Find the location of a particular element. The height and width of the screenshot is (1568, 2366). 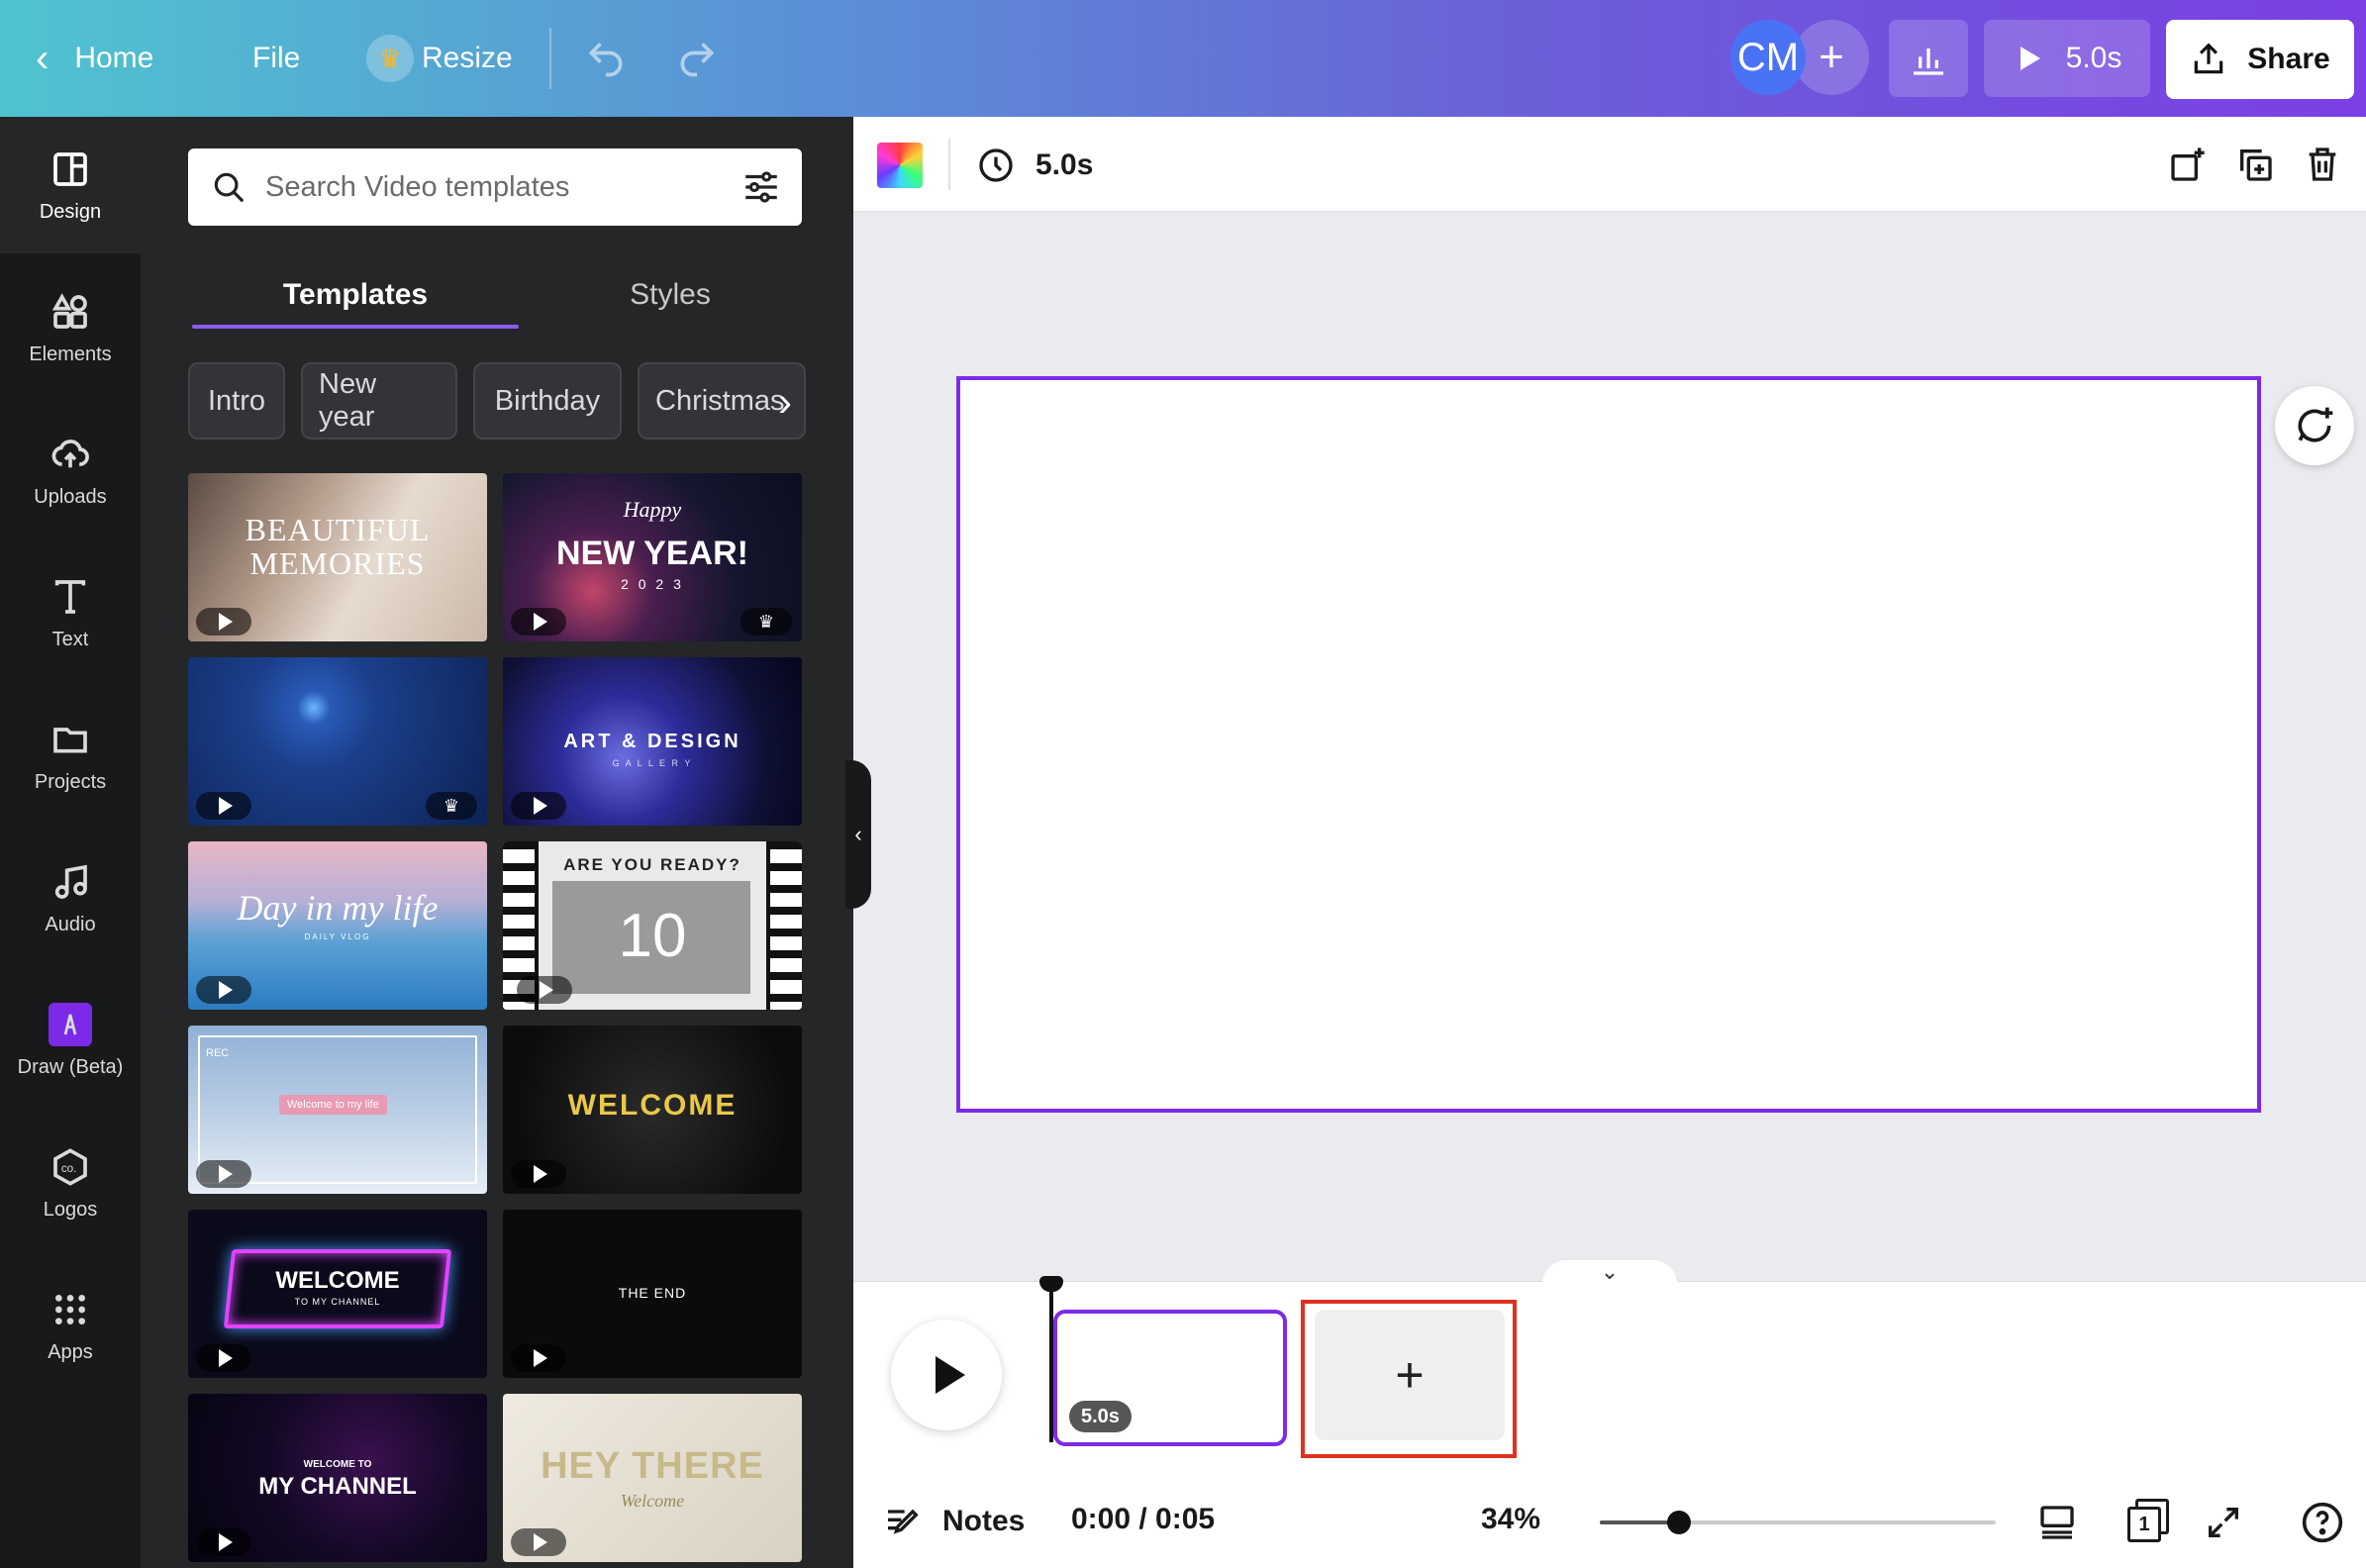

chip-intro: Intro is located at coordinates (237, 401).